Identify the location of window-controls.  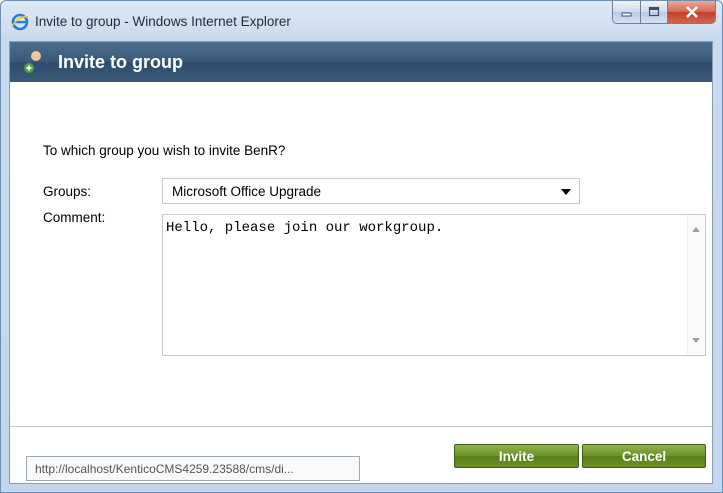
(664, 12).